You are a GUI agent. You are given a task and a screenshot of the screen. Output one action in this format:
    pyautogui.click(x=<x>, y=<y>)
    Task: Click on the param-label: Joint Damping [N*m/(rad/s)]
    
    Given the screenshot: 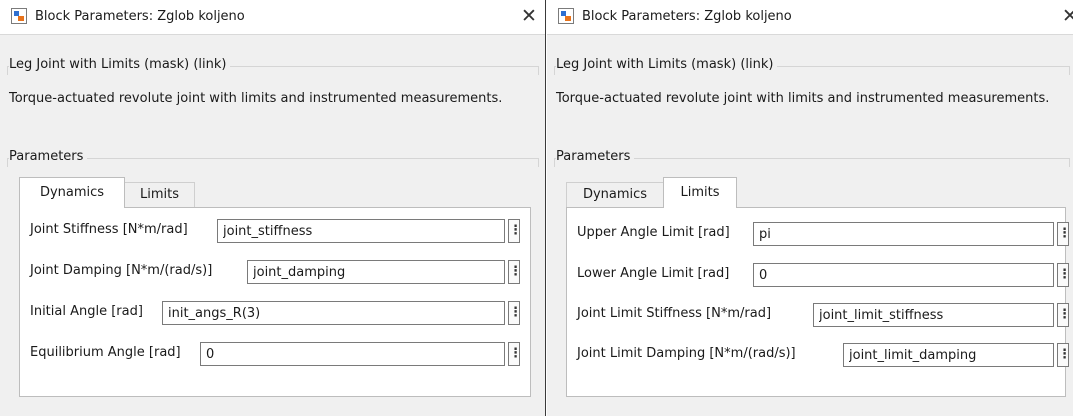 What is the action you would take?
    pyautogui.click(x=121, y=270)
    